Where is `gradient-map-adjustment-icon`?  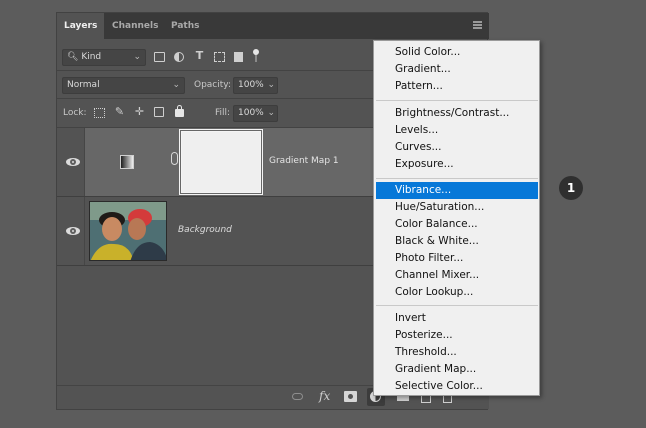
gradient-map-adjustment-icon is located at coordinates (127, 162).